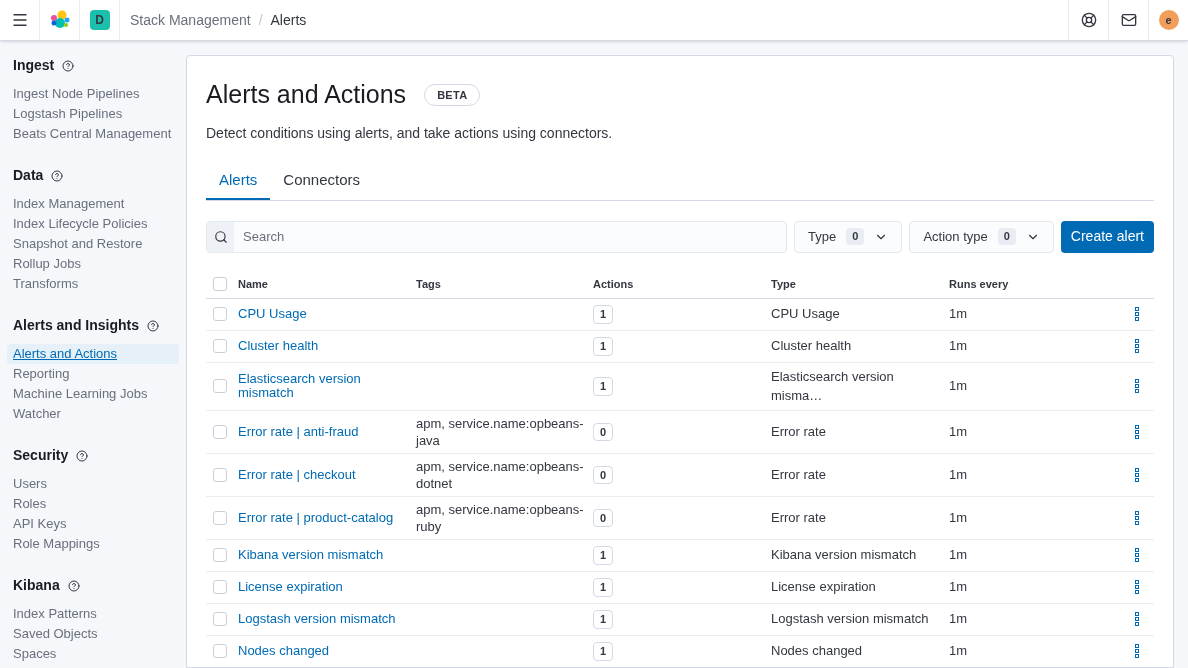  Describe the element at coordinates (327, 619) in the screenshot. I see `alert-name-link: Logstash version mismatch` at that location.